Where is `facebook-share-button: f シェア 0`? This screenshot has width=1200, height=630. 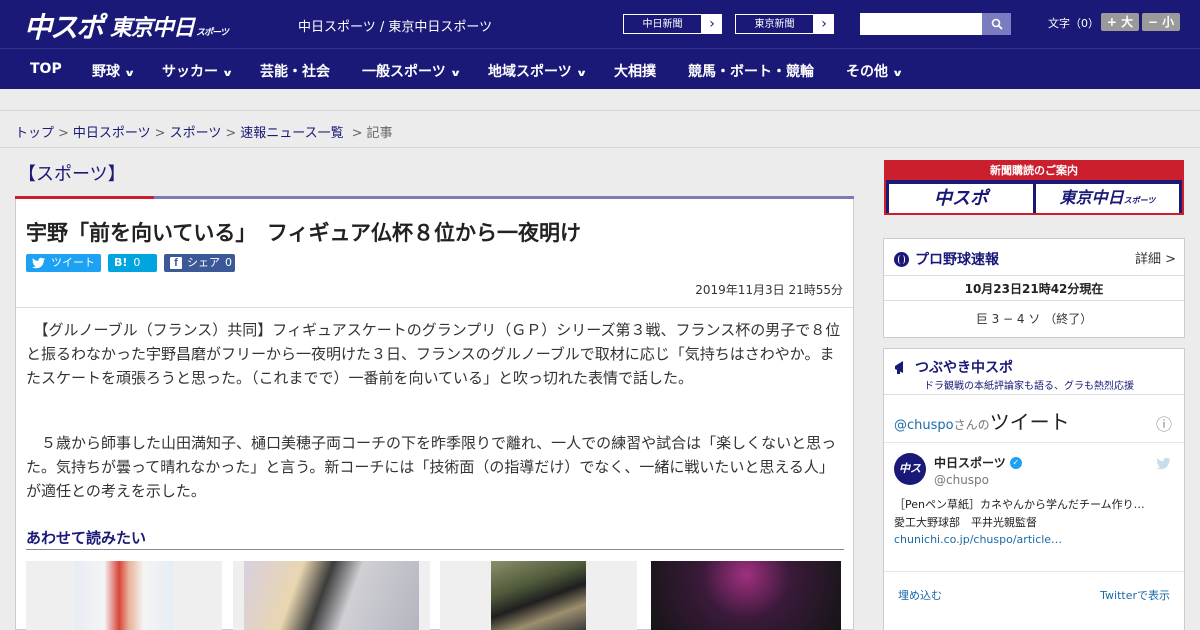 facebook-share-button: f シェア 0 is located at coordinates (199, 263).